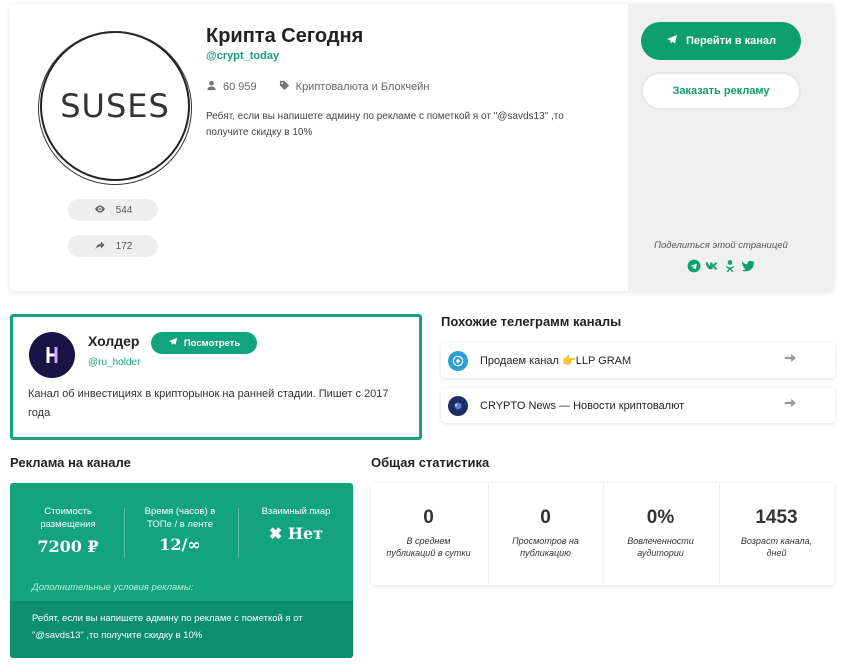  What do you see at coordinates (296, 511) in the screenshot?
I see `mutual-pr-label: Взаимный пиар` at bounding box center [296, 511].